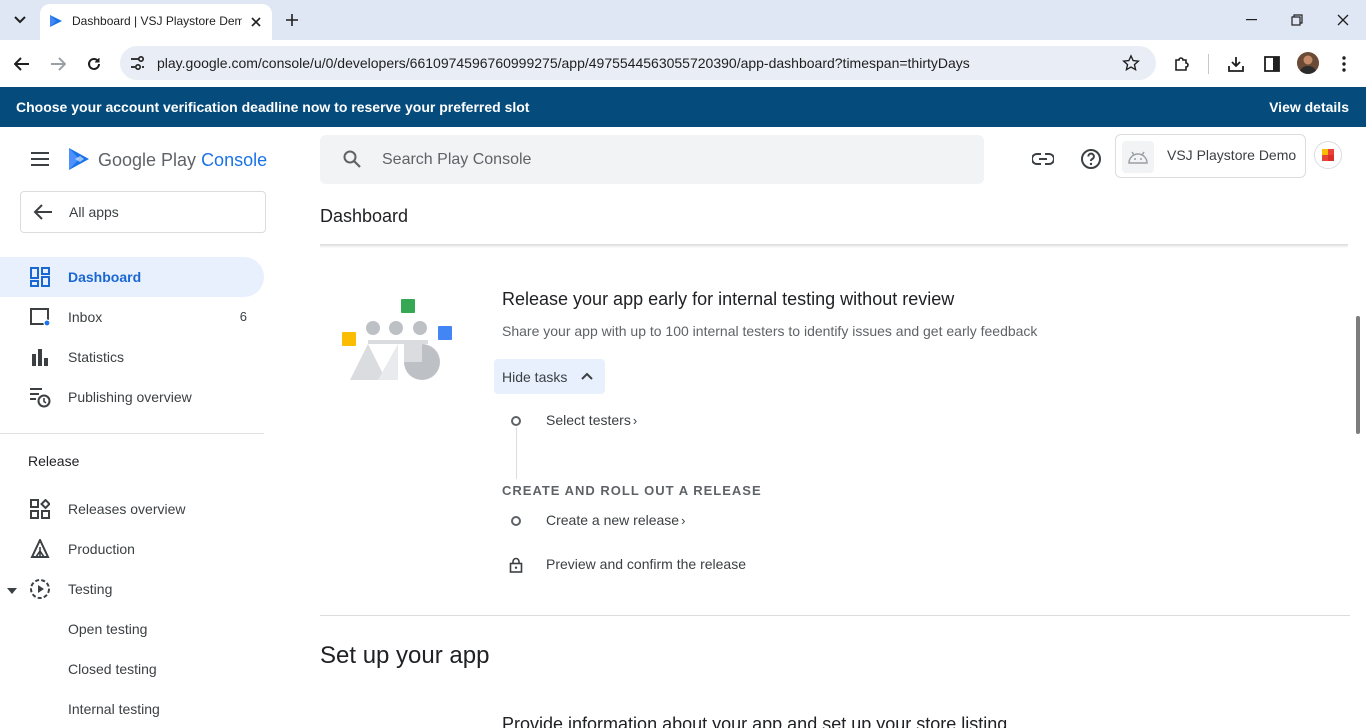 This screenshot has height=728, width=1366. What do you see at coordinates (652, 159) in the screenshot?
I see `search-bar: Search Play Console` at bounding box center [652, 159].